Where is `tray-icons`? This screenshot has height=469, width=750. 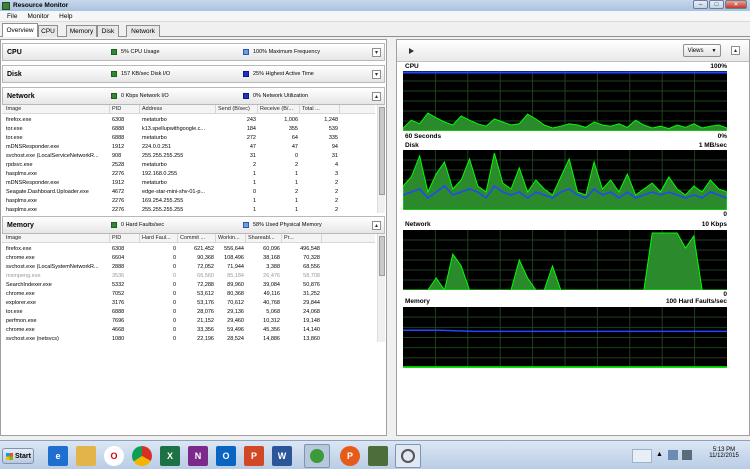
tray-icons is located at coordinates (642, 456).